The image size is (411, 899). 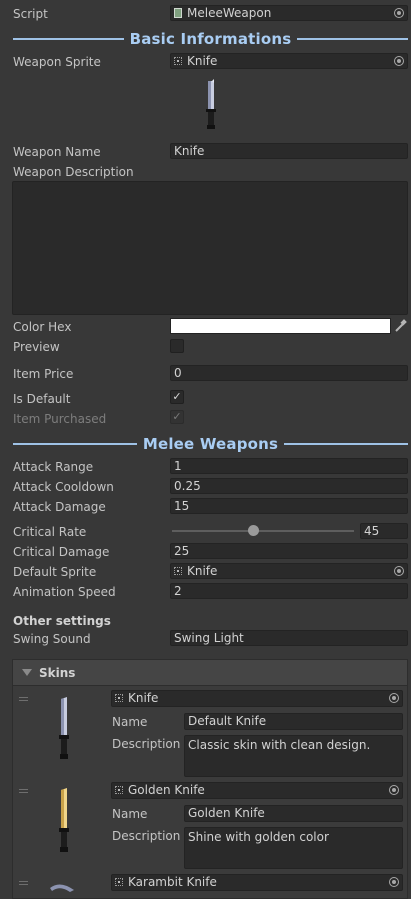 I want to click on skin-sprite-field: Golden Knife, so click(x=257, y=790).